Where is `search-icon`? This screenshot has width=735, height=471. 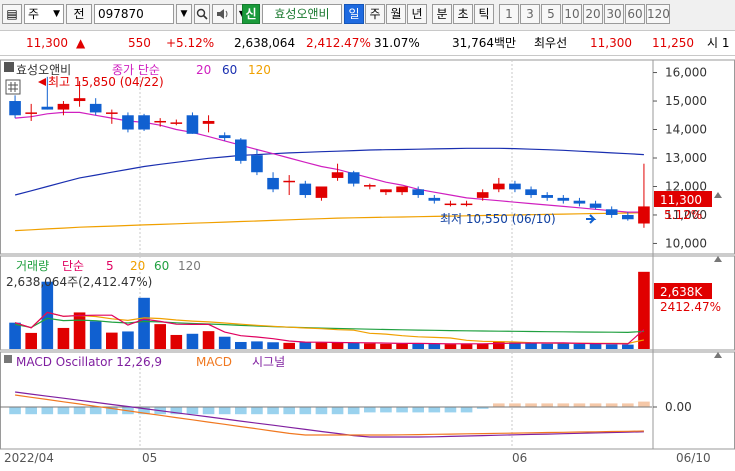
search-icon is located at coordinates (202, 14).